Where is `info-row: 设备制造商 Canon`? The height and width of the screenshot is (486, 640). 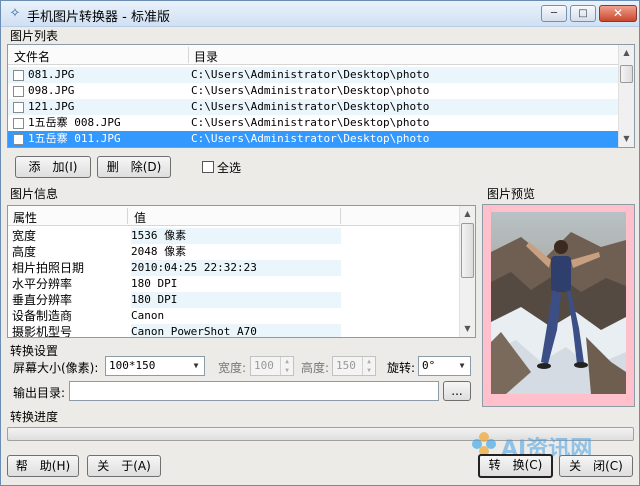 info-row: 设备制造商 Canon is located at coordinates (234, 316).